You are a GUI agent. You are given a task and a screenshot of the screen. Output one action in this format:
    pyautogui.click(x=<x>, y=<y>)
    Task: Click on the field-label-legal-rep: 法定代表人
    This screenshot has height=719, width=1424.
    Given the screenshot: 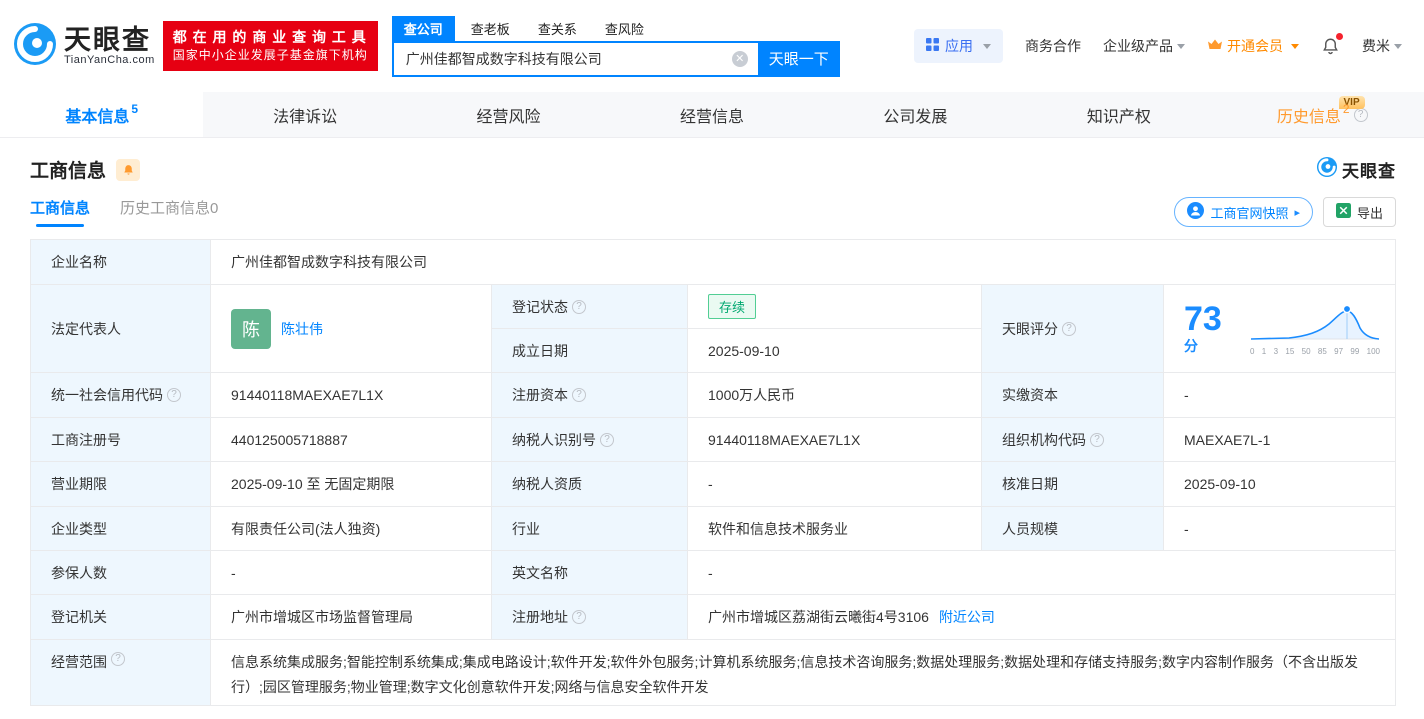 What is the action you would take?
    pyautogui.click(x=121, y=329)
    